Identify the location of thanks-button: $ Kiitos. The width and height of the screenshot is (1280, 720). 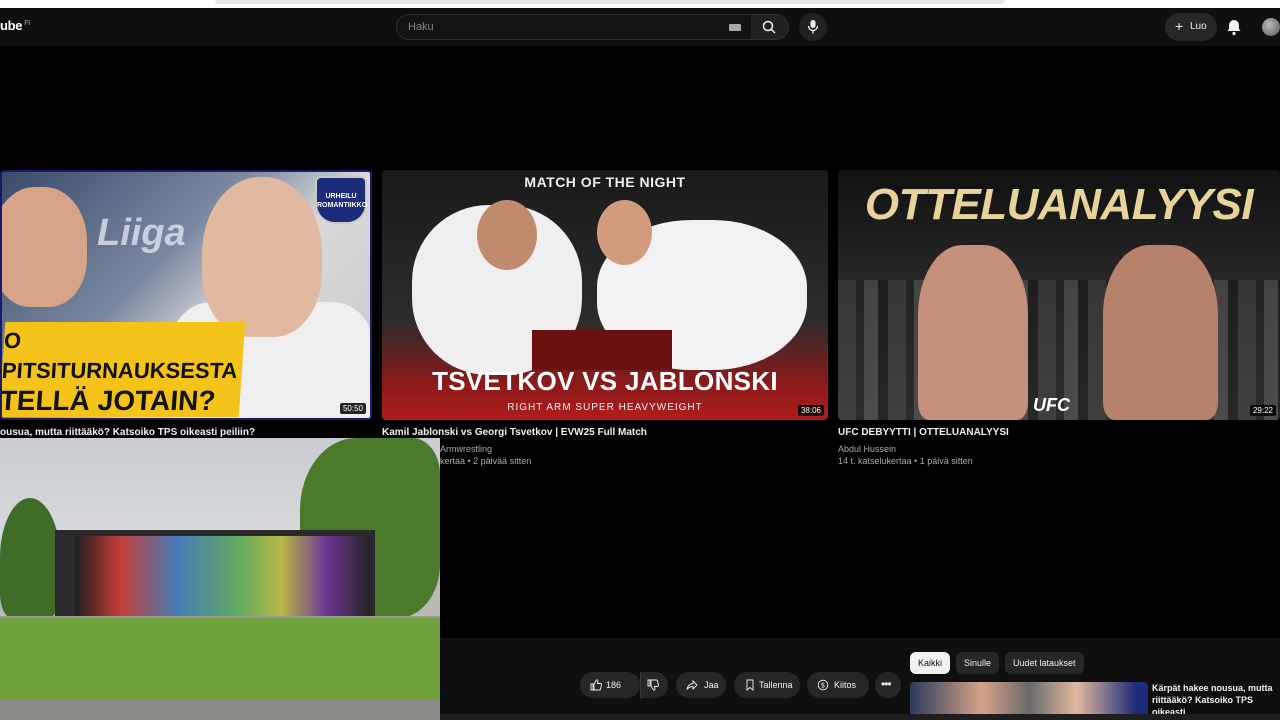
(838, 685).